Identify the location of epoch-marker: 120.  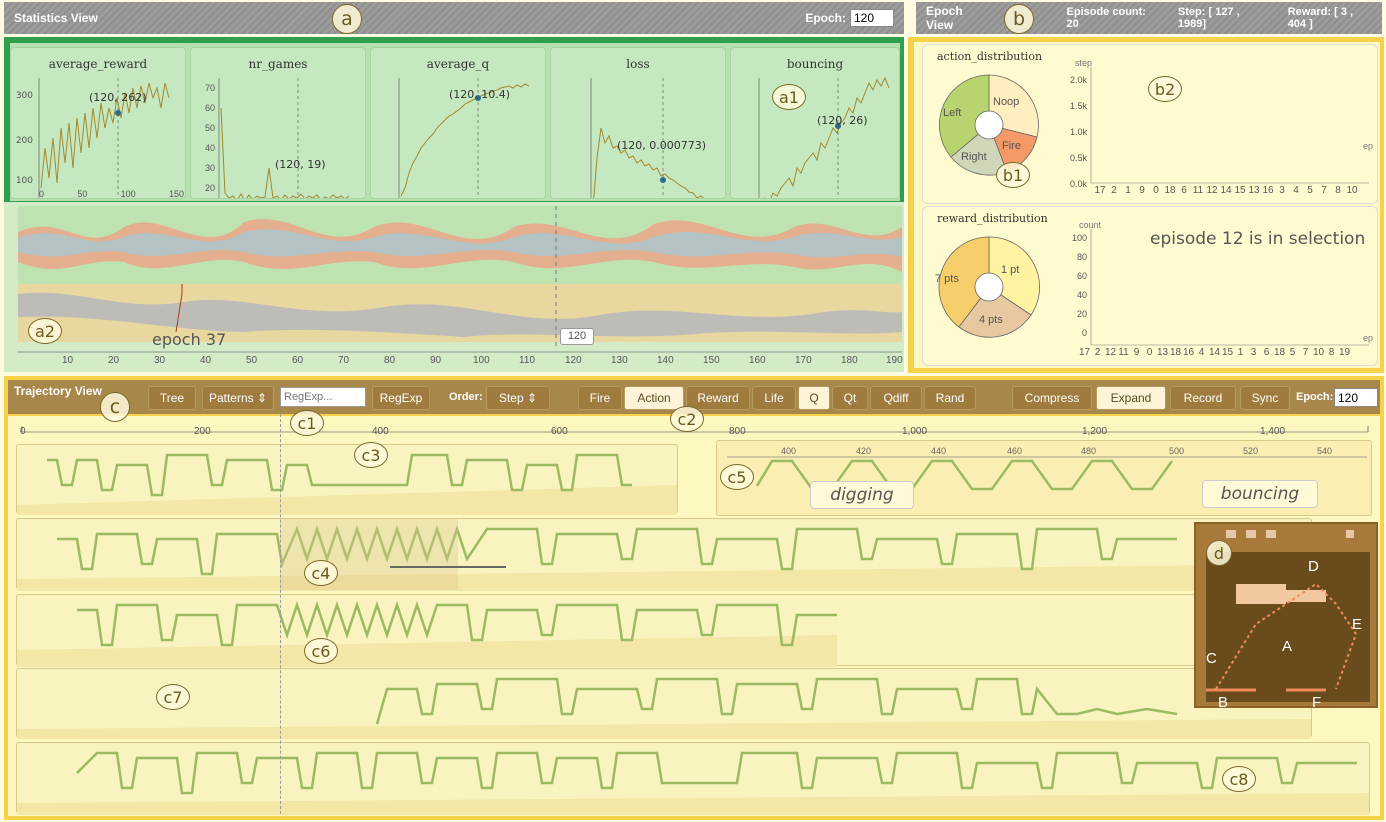
(577, 336).